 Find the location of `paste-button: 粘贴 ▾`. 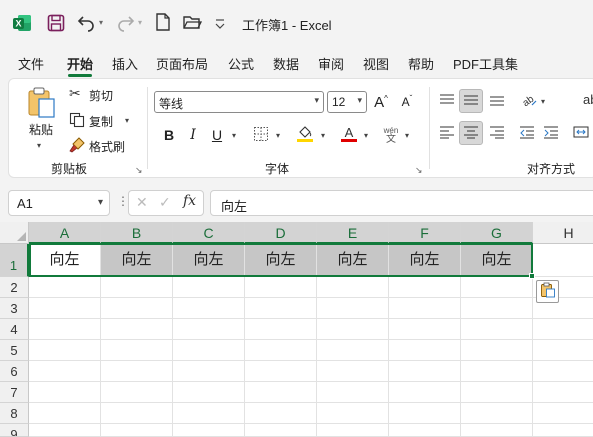

paste-button: 粘贴 ▾ is located at coordinates (41, 120).